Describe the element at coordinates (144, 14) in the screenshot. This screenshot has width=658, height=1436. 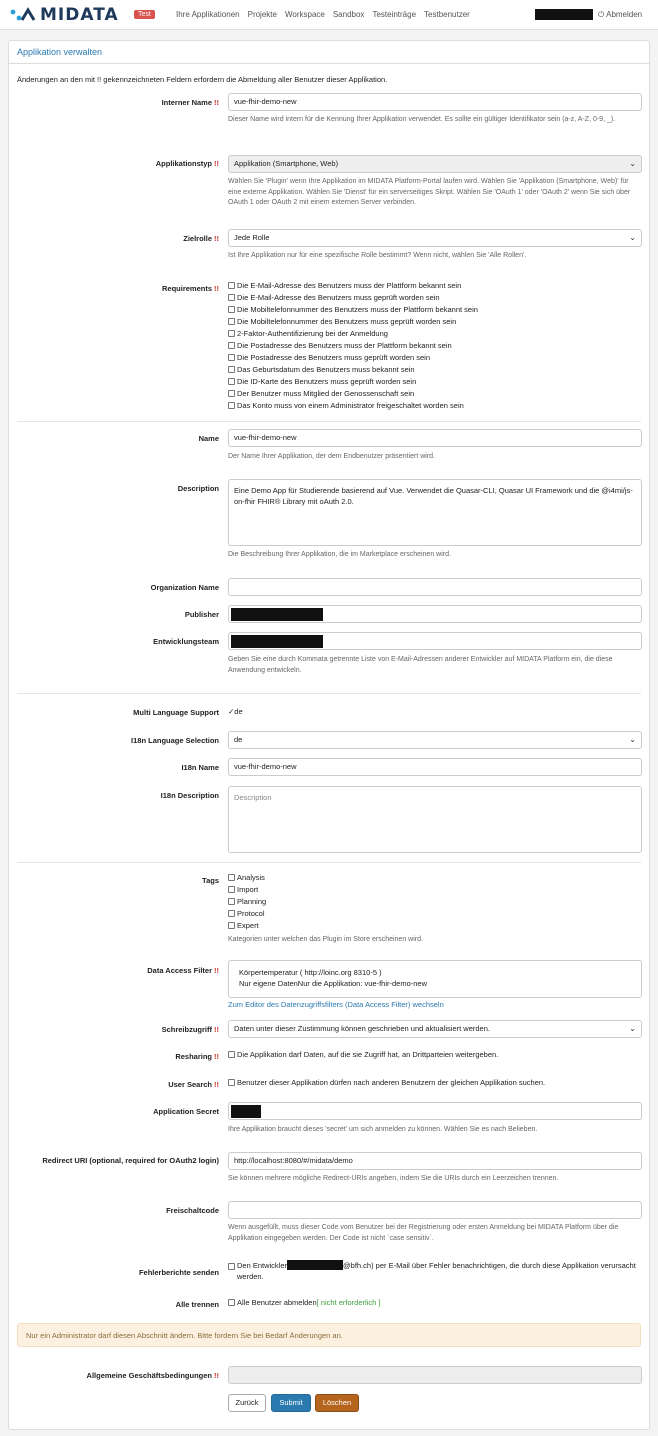
I see `test-badge: Test` at that location.